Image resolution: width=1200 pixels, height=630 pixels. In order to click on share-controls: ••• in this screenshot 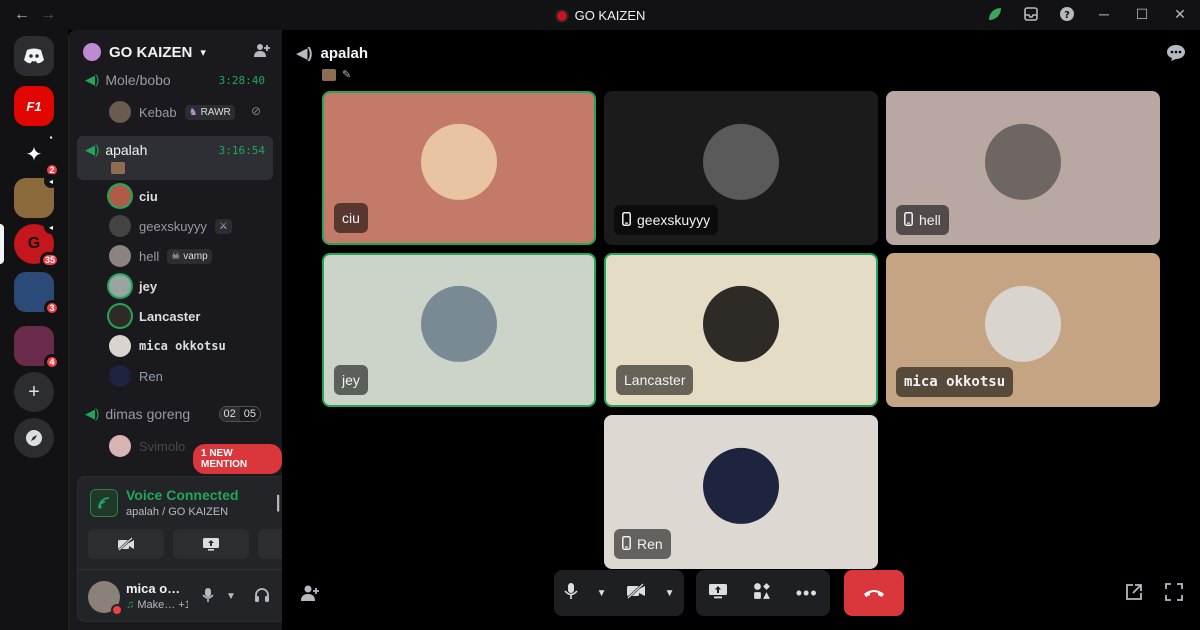, I will do `click(763, 593)`.